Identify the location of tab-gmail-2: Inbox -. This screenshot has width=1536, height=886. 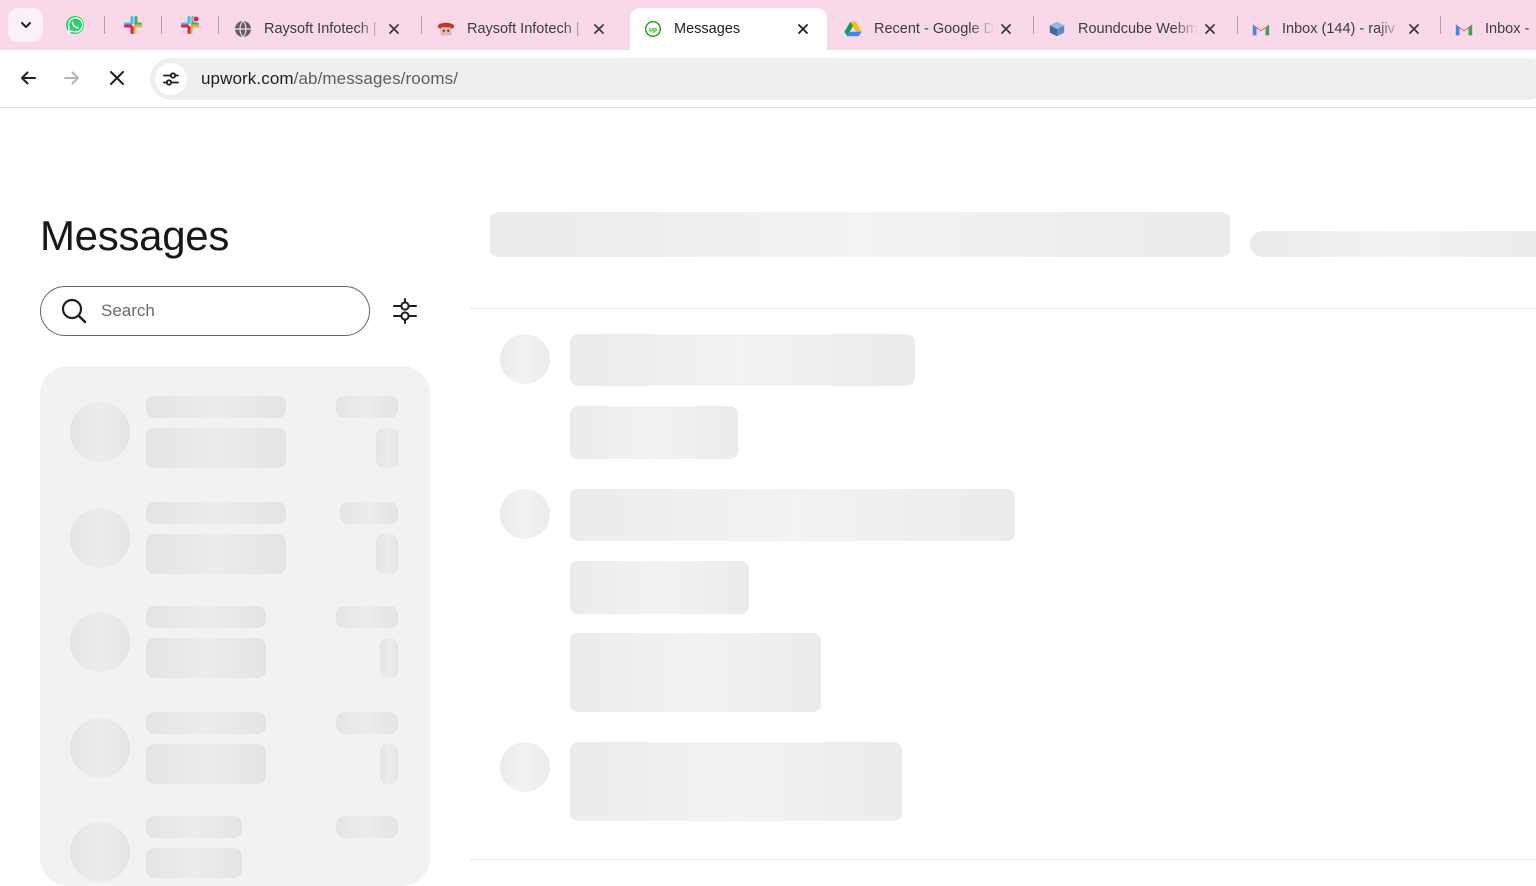
(1488, 29).